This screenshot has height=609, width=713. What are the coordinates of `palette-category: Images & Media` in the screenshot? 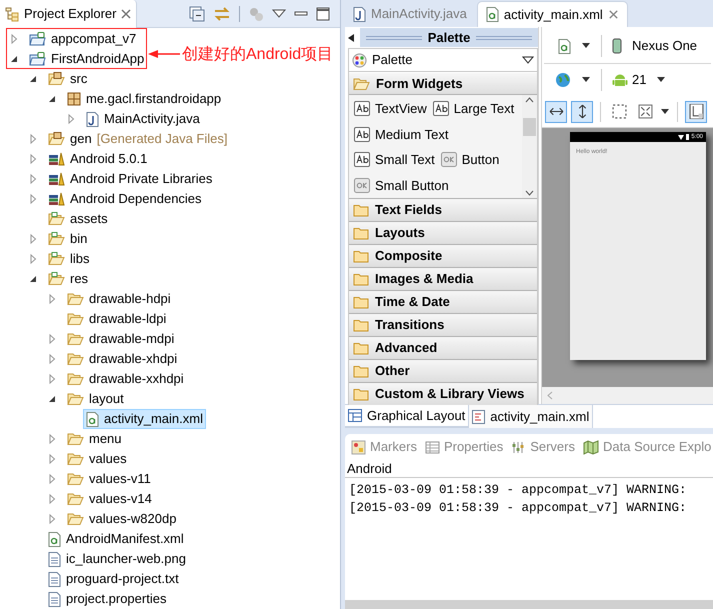 It's located at (443, 279).